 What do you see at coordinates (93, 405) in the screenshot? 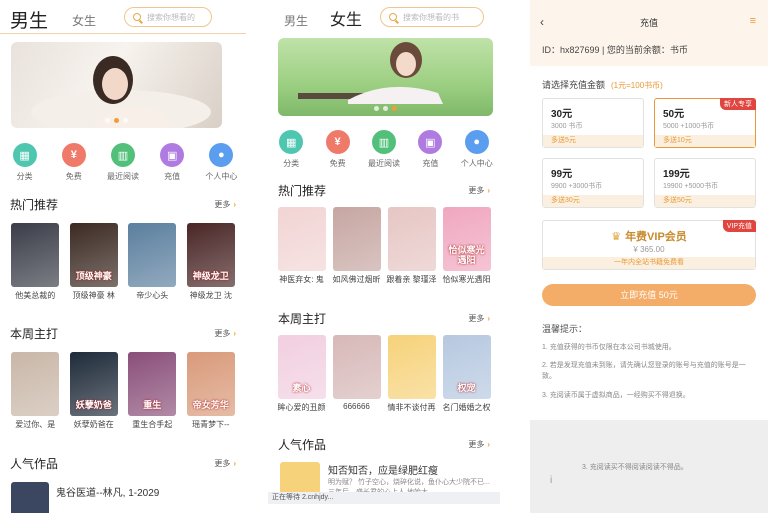
I see `cover-text: 妖孽奶爸` at bounding box center [93, 405].